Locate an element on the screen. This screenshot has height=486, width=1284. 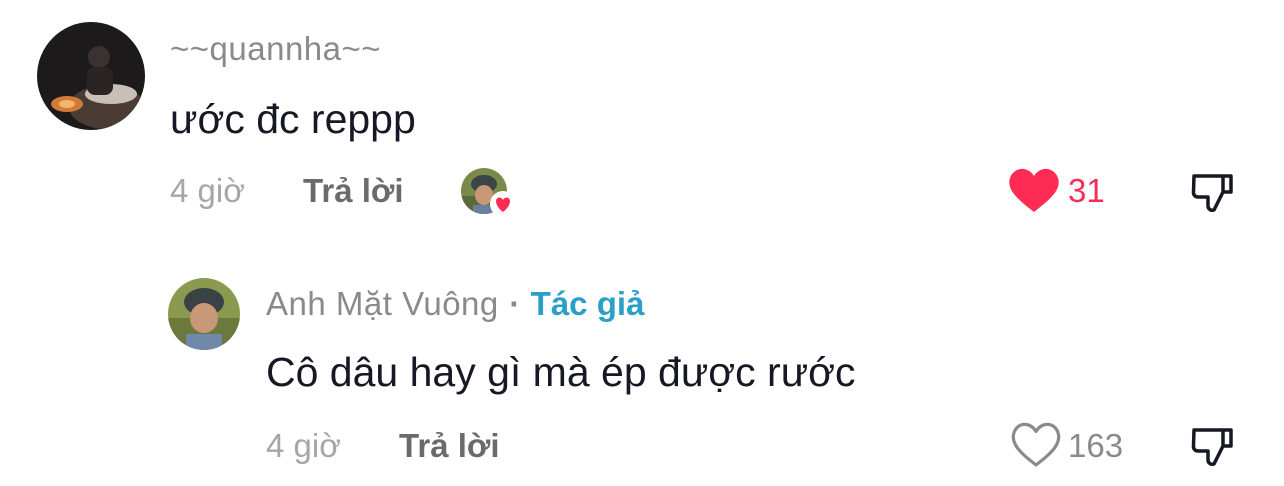
reply-avatar is located at coordinates (204, 314).